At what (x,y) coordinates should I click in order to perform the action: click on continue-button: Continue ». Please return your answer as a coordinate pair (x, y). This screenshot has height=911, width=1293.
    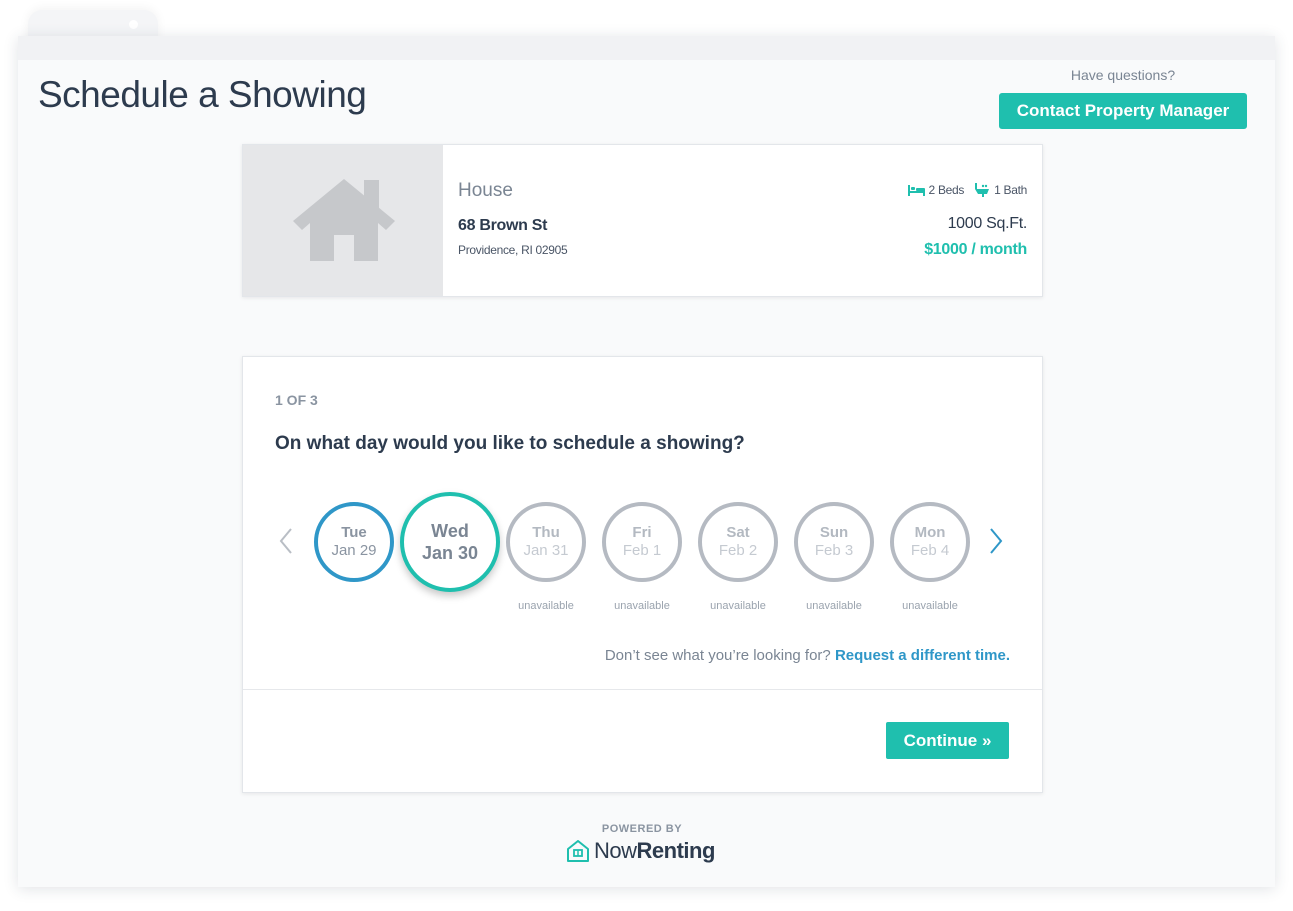
    Looking at the image, I should click on (947, 740).